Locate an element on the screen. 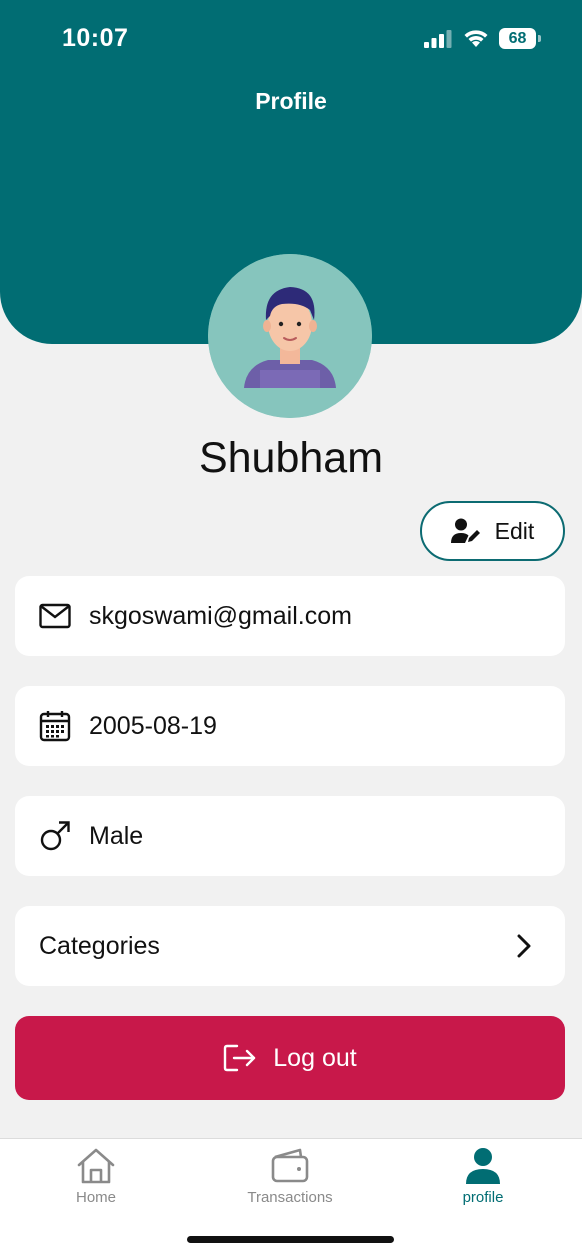  user-name: Shubham is located at coordinates (291, 458).